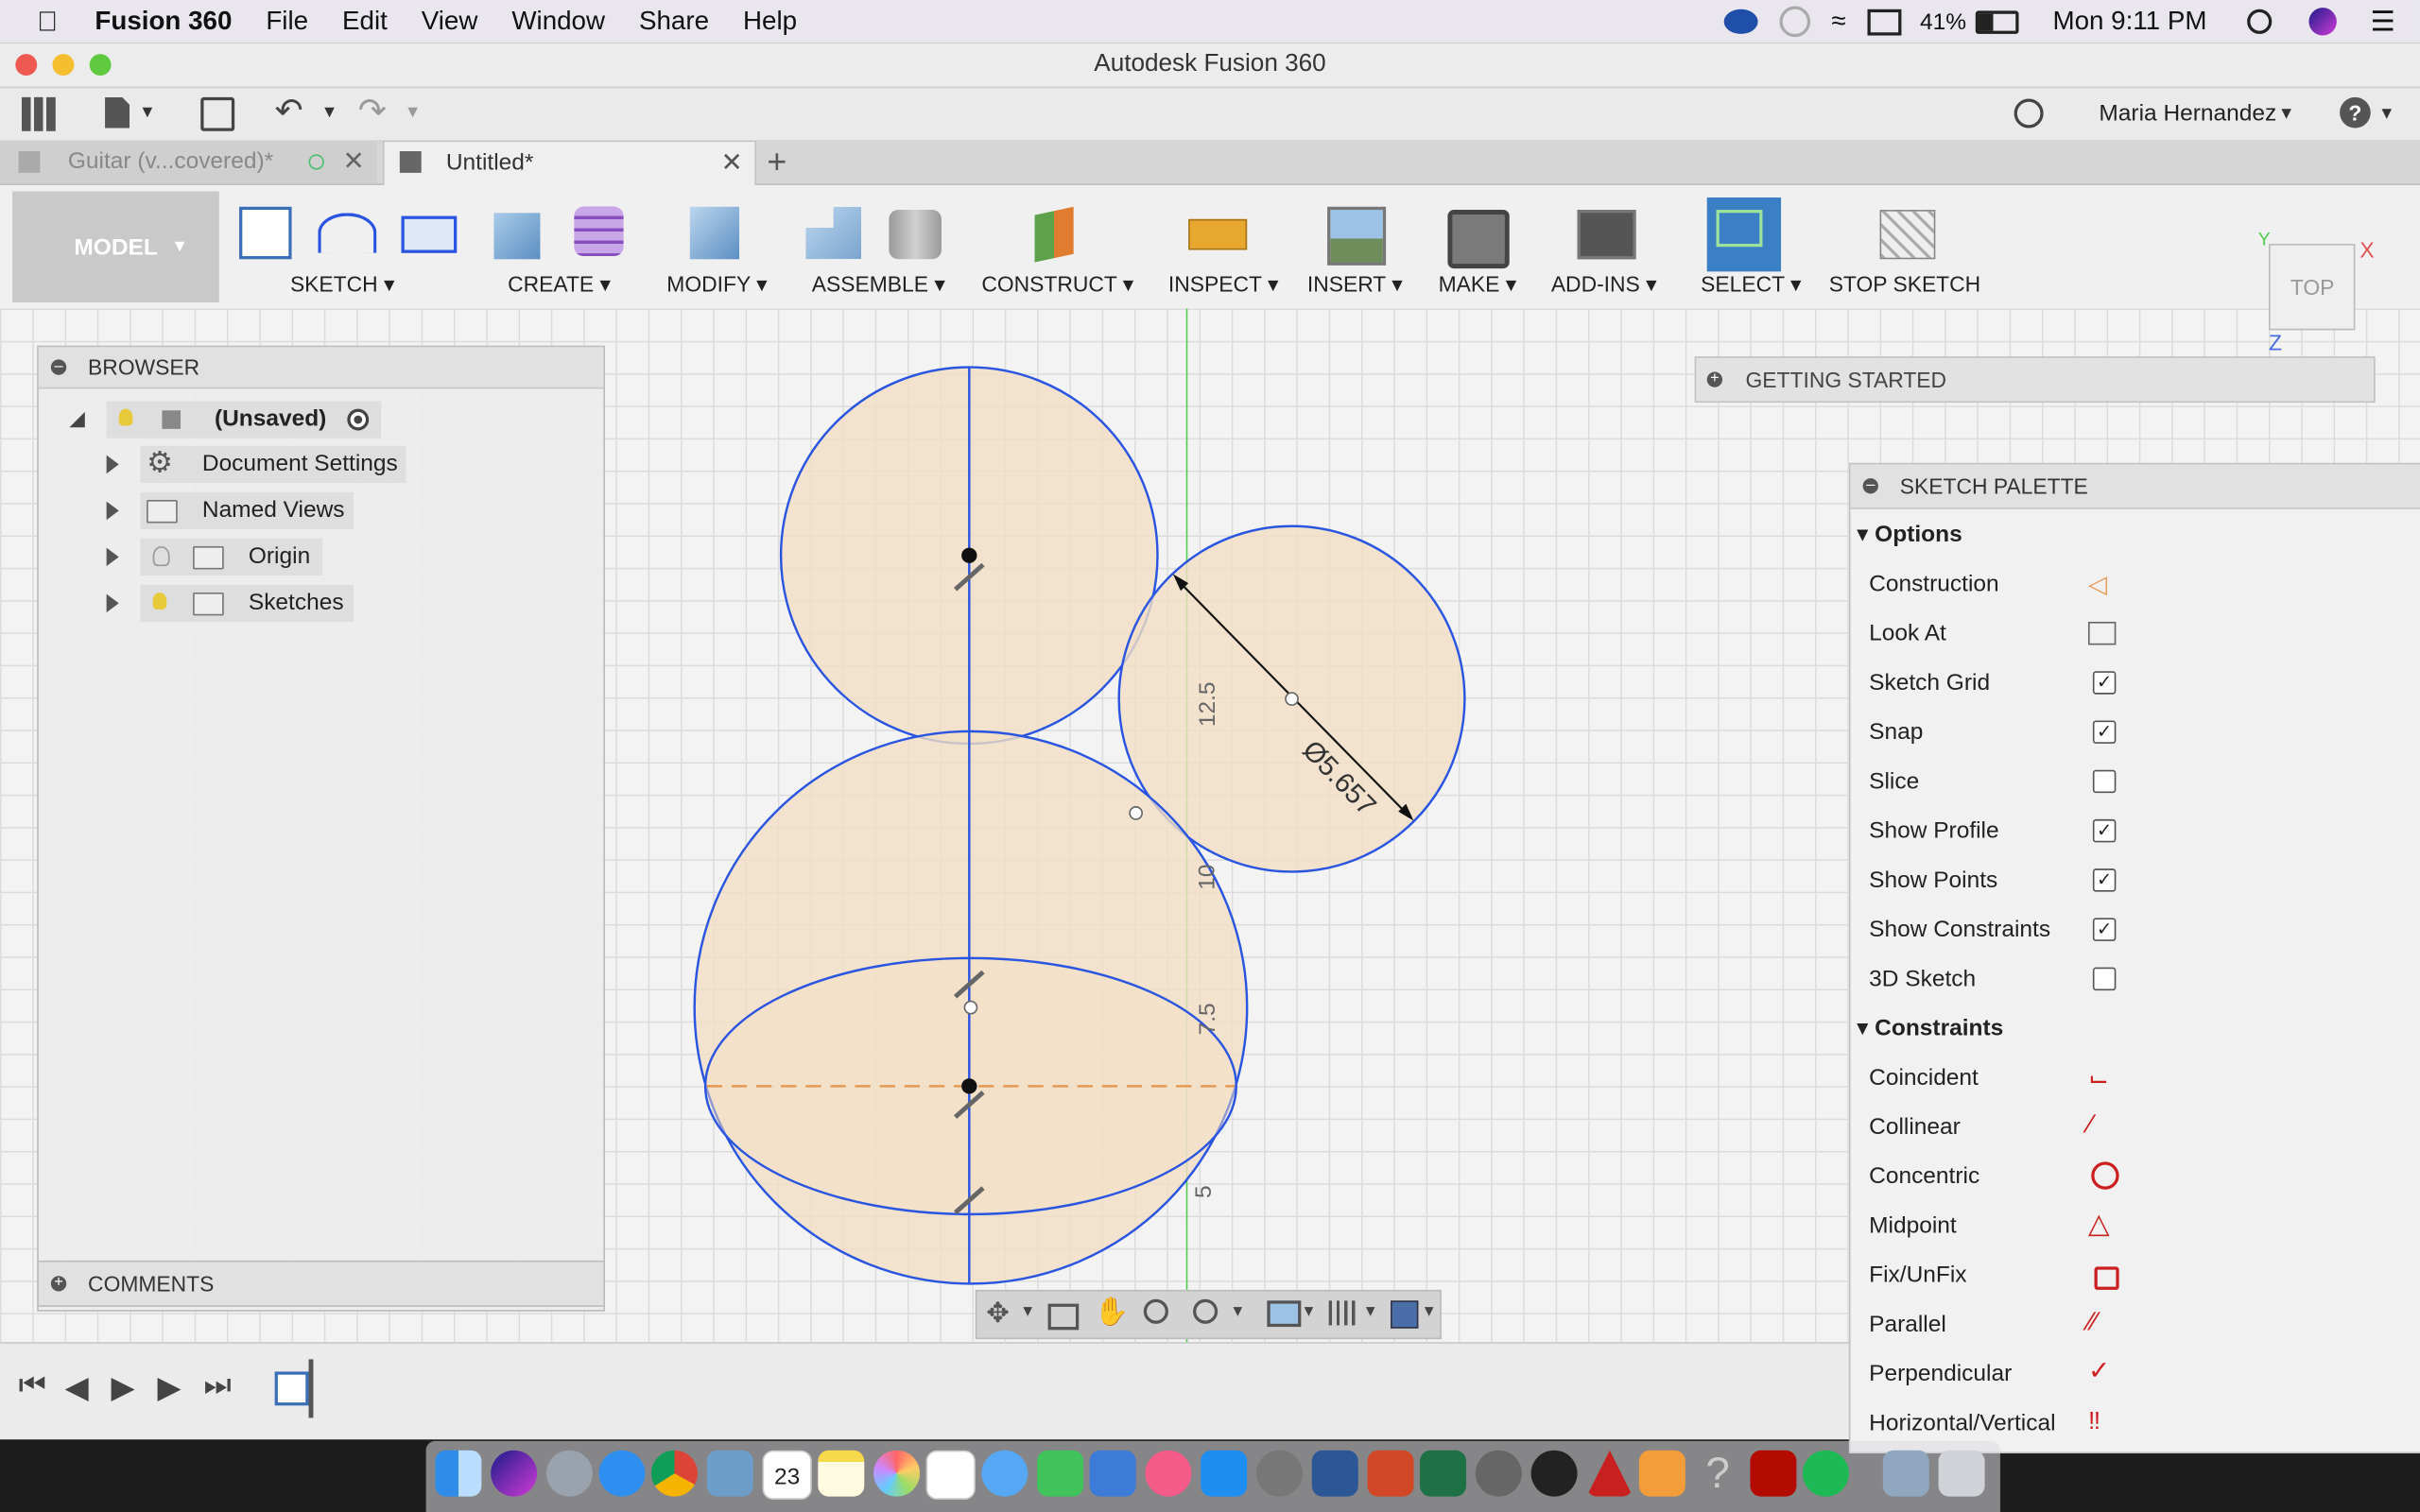 The image size is (2420, 1512). What do you see at coordinates (559, 284) in the screenshot?
I see `ribbon-group-create: CREATE ▾` at bounding box center [559, 284].